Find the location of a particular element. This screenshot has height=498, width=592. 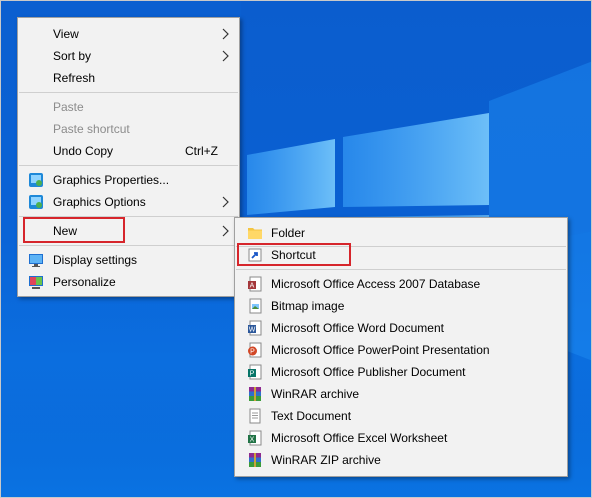

menu-item-paste: Paste is located at coordinates (128, 107).